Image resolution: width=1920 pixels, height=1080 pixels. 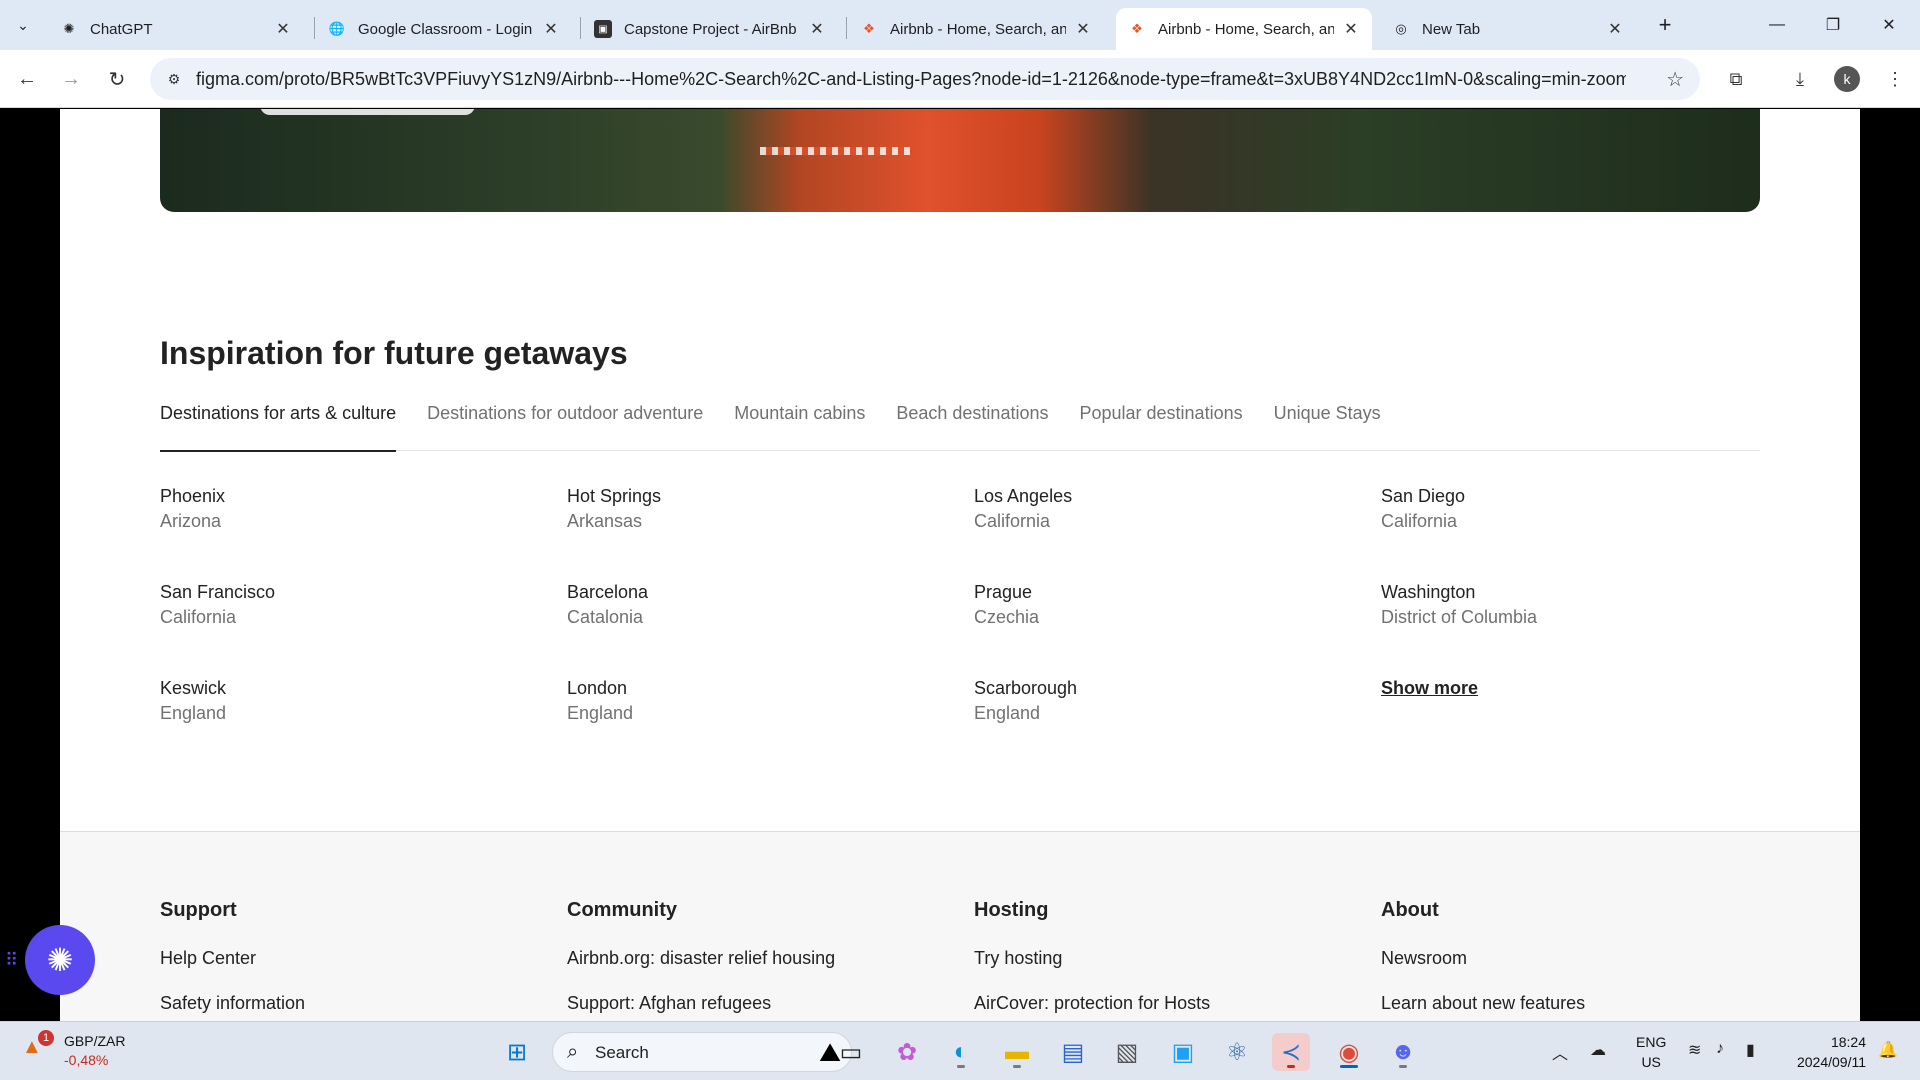 I want to click on footer-link: Safety information, so click(x=360, y=1003).